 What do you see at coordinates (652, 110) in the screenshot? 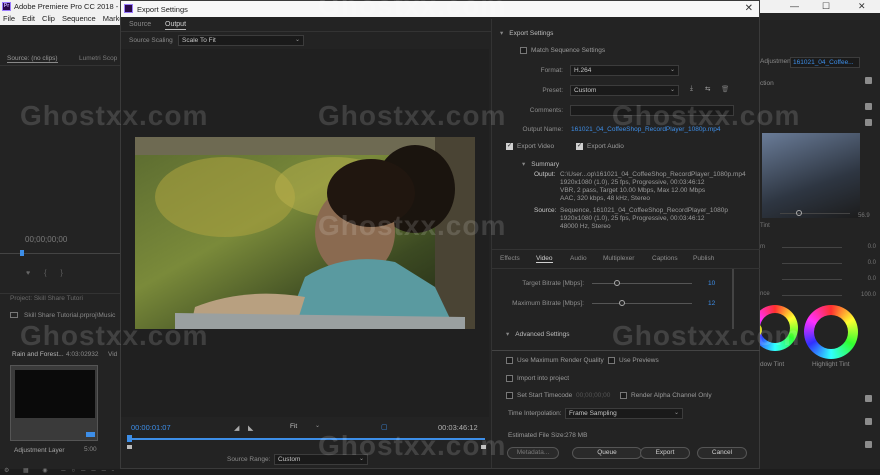
I see `comments-input` at bounding box center [652, 110].